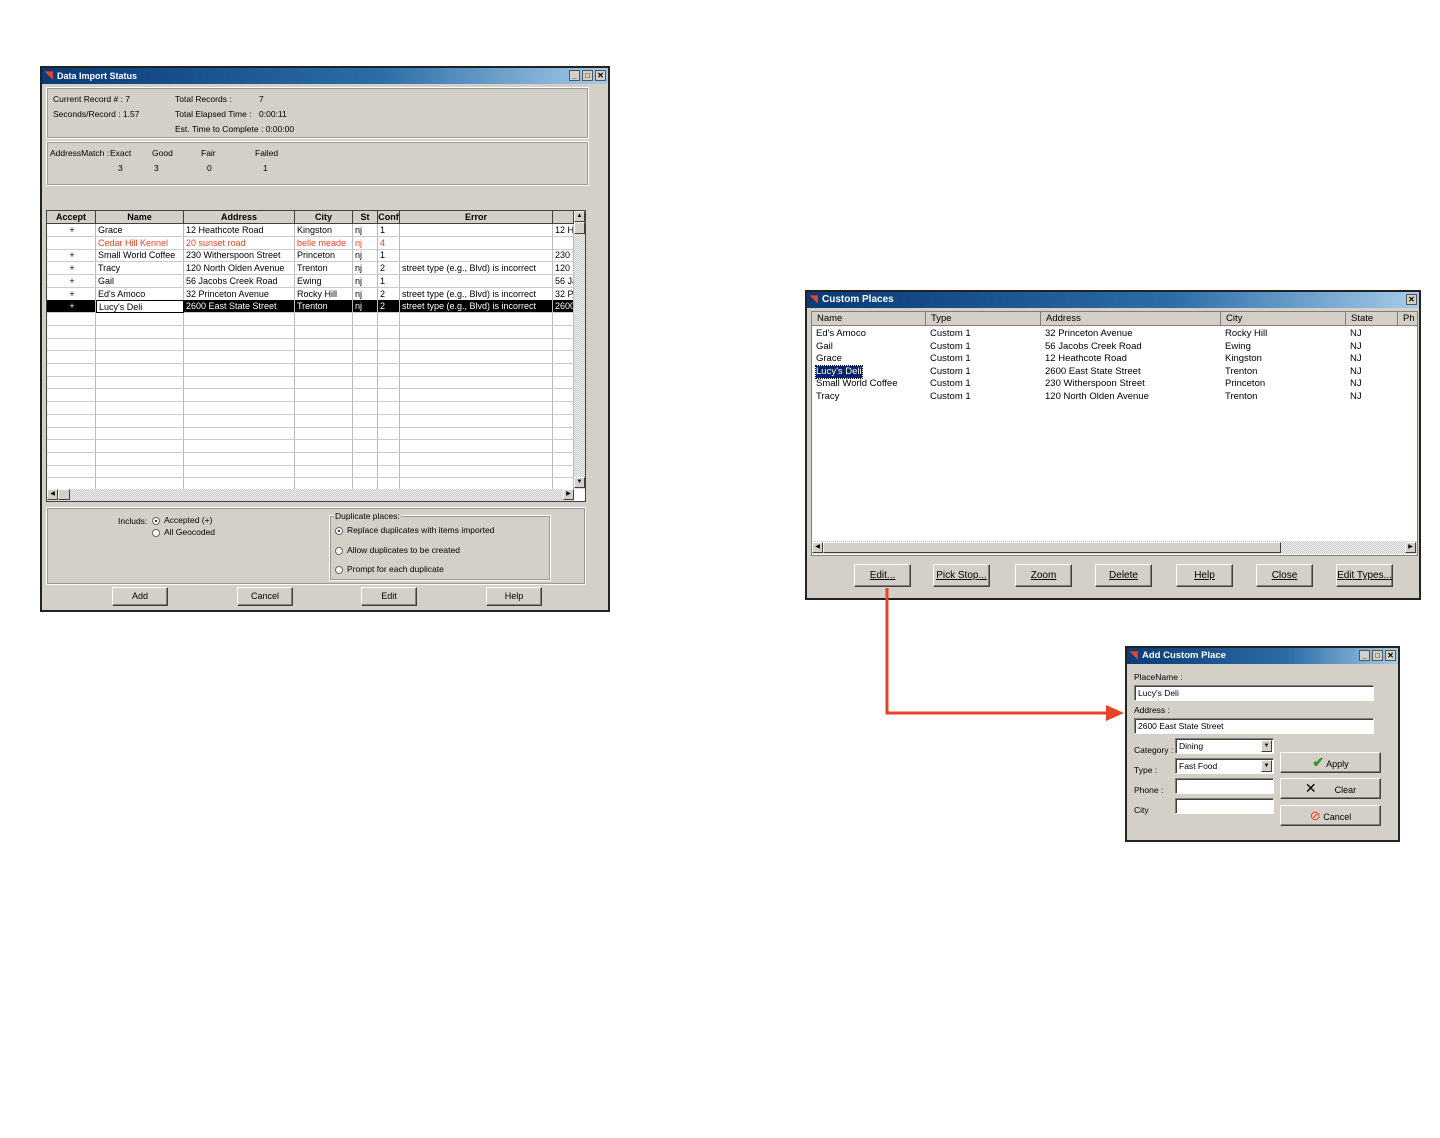  What do you see at coordinates (1134, 655) in the screenshot?
I see `app-icon: ◥` at bounding box center [1134, 655].